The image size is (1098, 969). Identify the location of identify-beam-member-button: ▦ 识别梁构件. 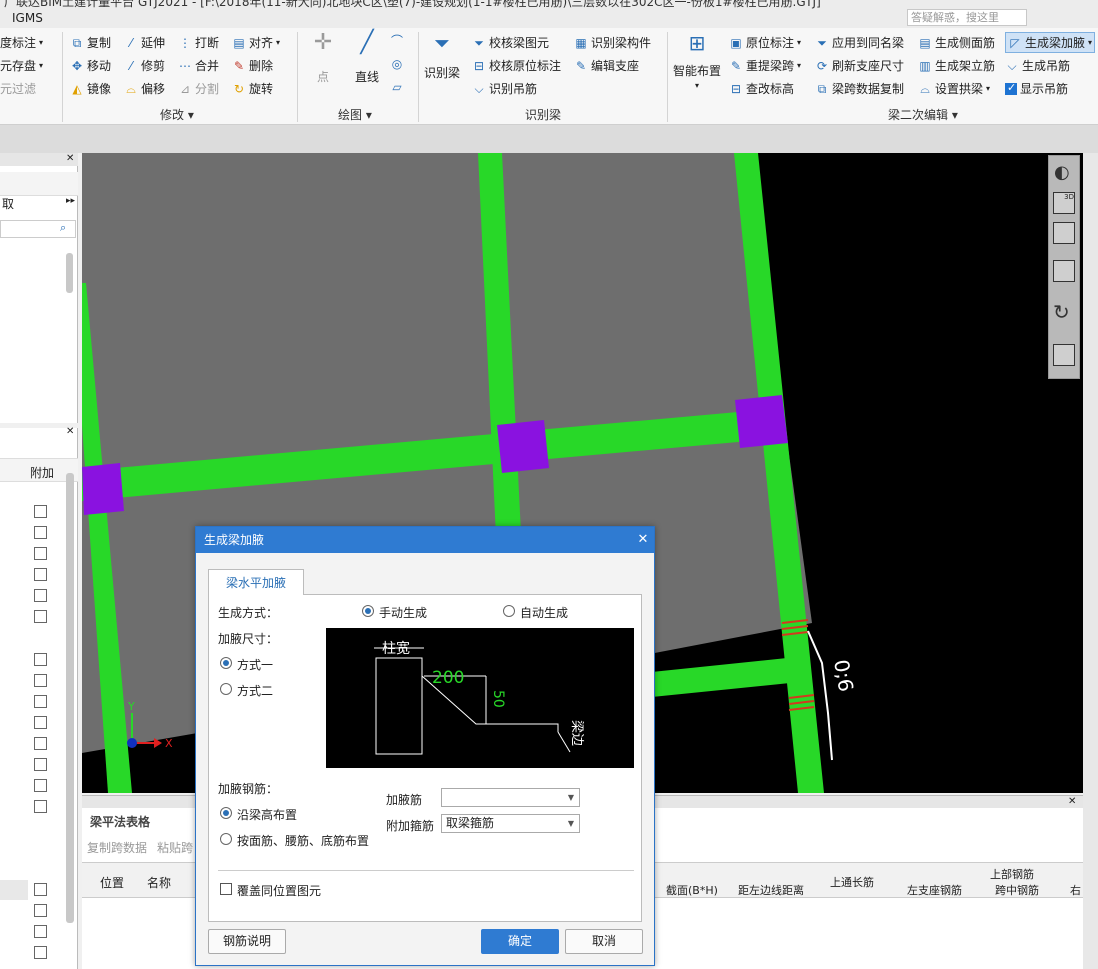
(612, 42).